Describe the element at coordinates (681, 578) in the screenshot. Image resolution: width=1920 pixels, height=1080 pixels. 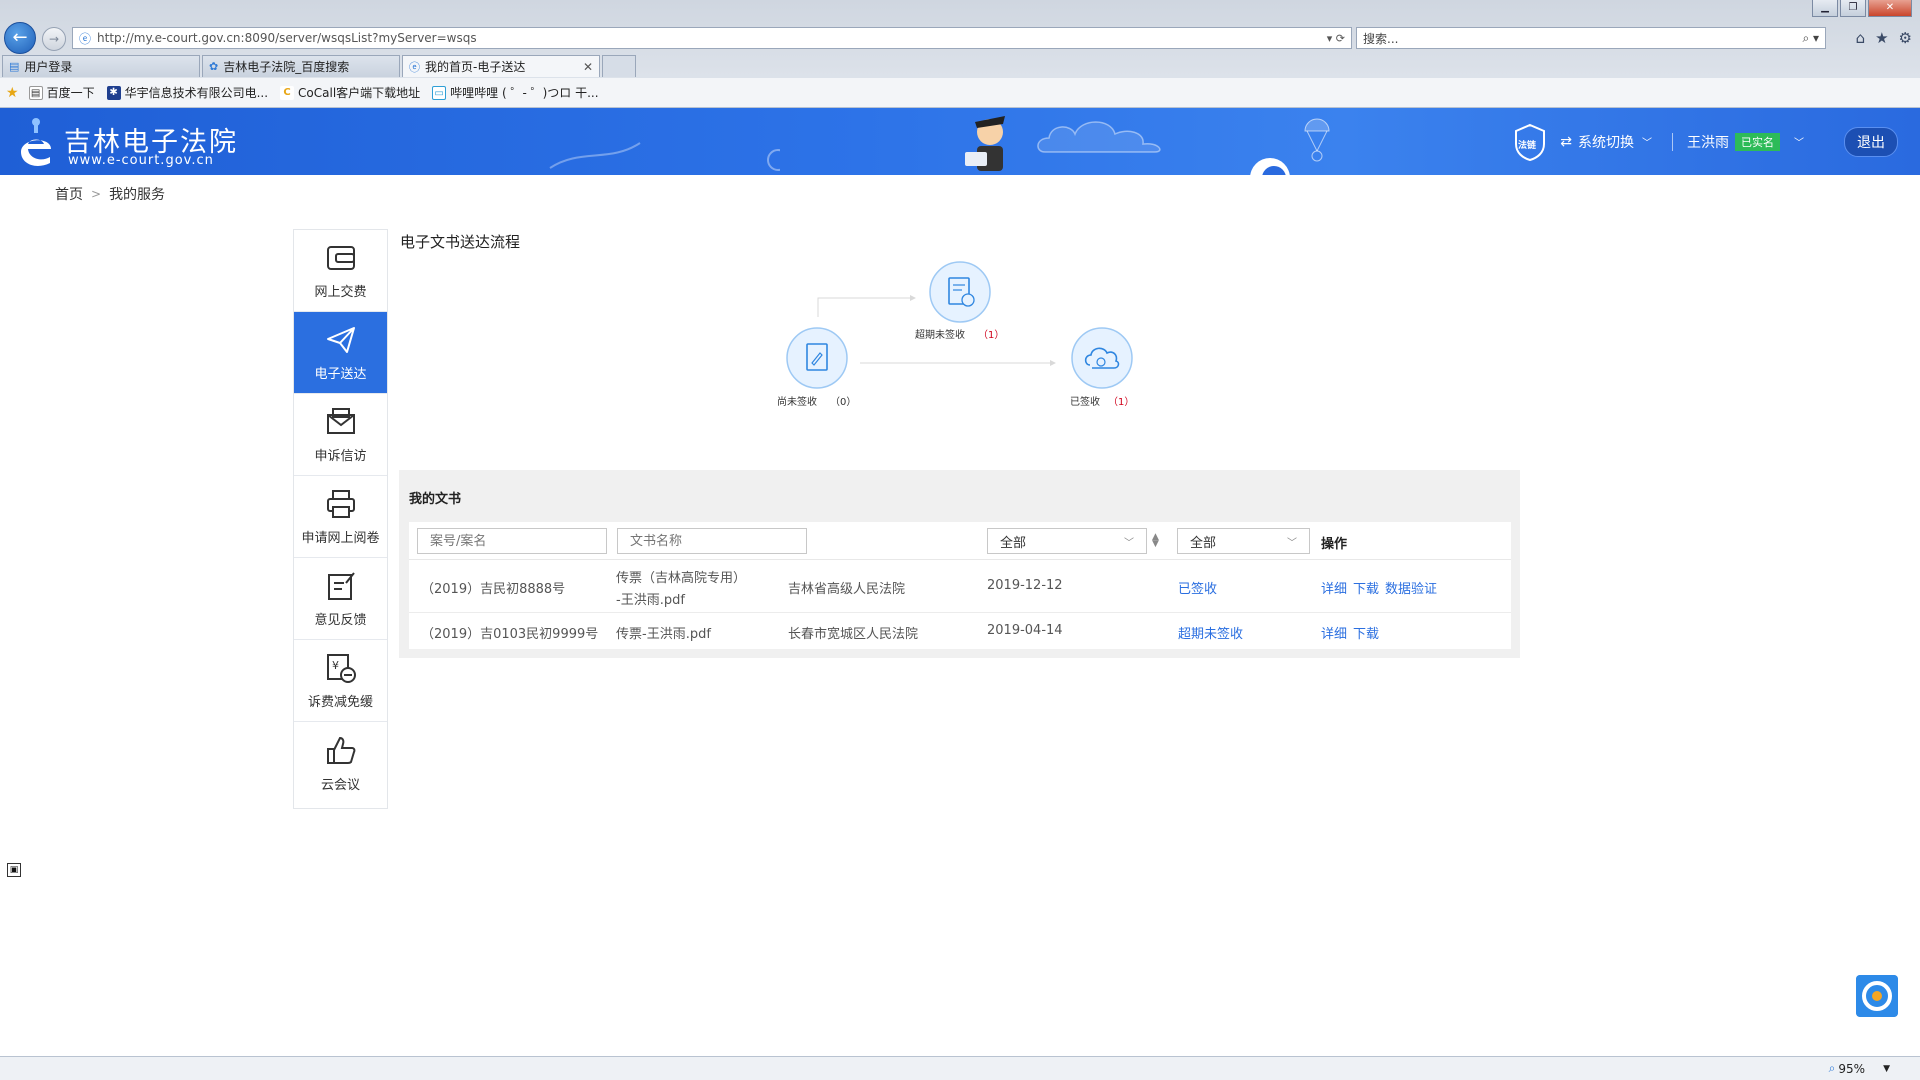
I see `document-name-line: 传票（吉林高院专用）` at that location.